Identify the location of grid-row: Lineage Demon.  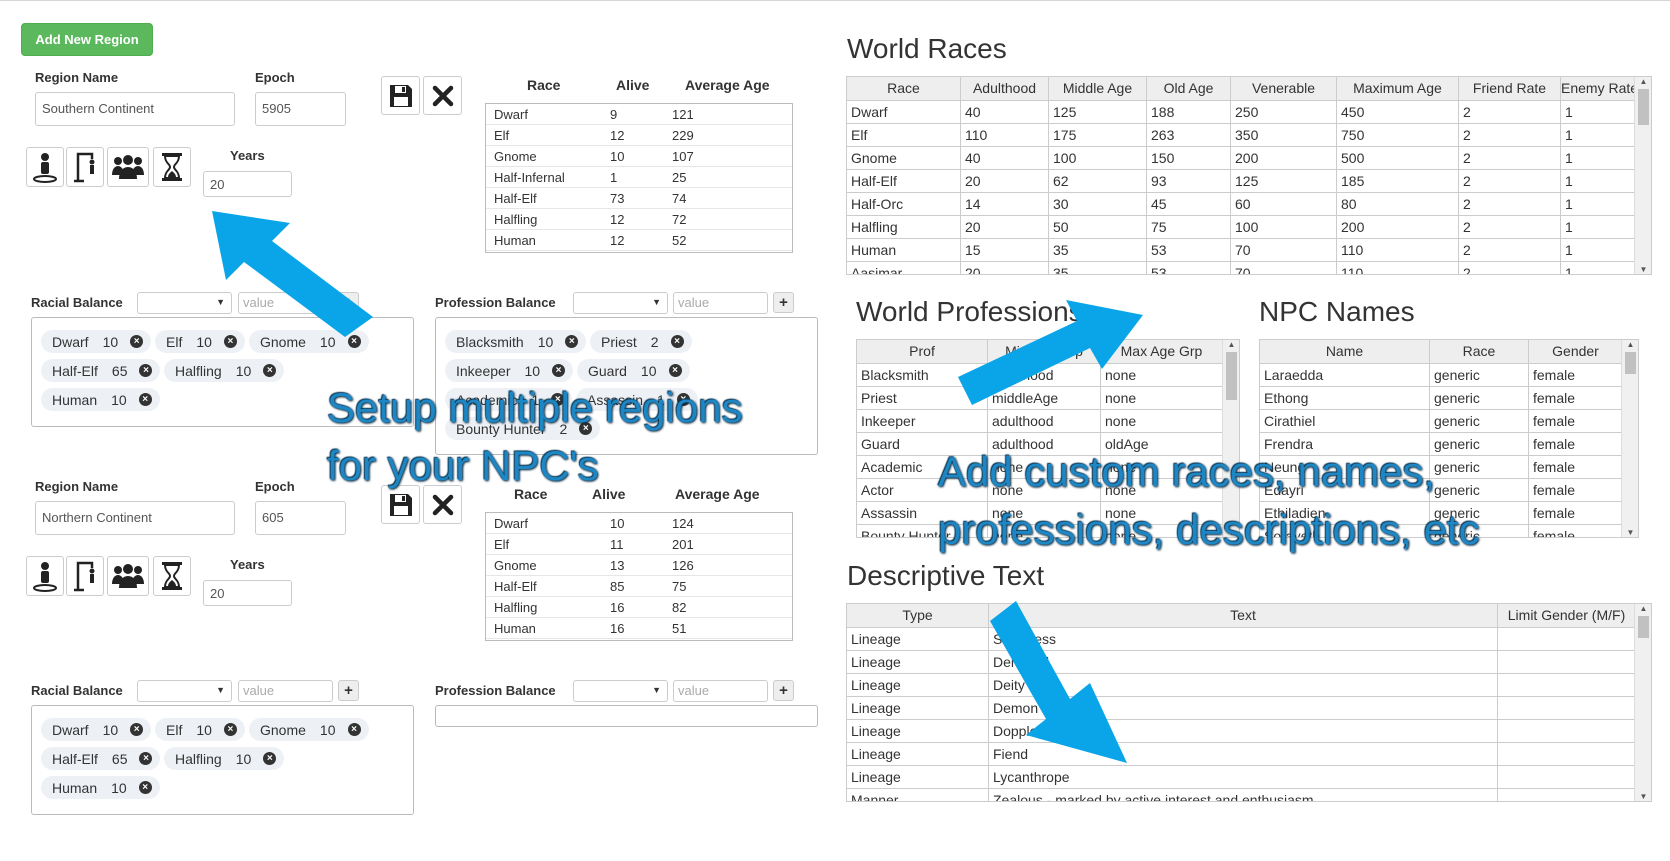
(1241, 708).